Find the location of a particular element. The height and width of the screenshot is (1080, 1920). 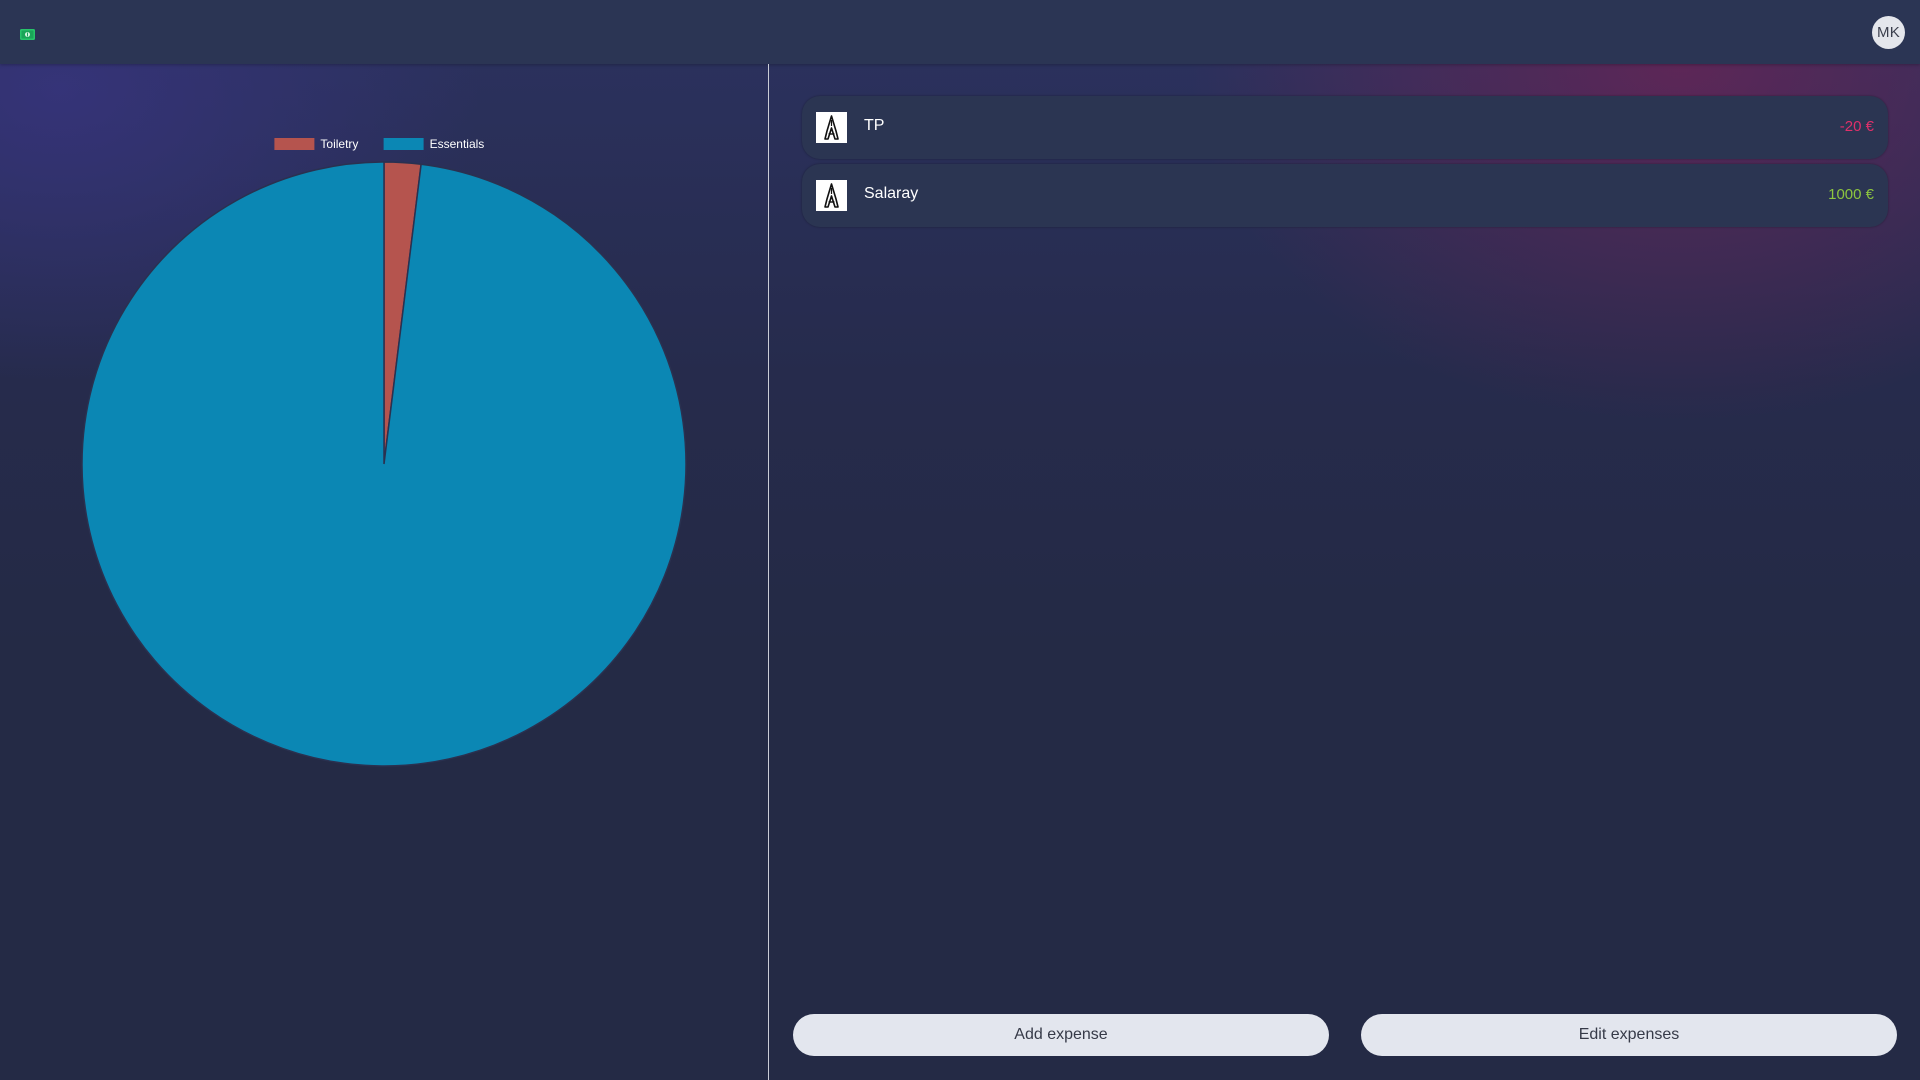

transaction-row: TP -20 € is located at coordinates (1345, 127).